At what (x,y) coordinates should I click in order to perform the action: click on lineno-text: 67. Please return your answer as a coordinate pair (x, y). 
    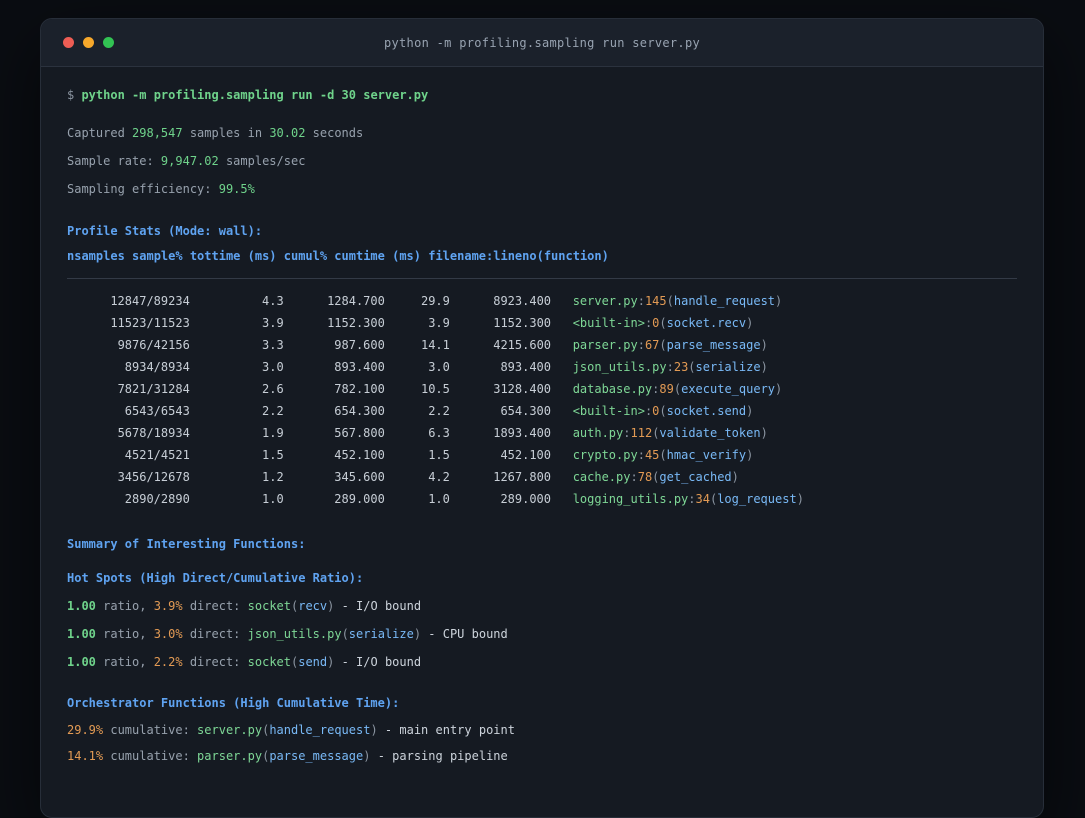
    Looking at the image, I should click on (652, 345).